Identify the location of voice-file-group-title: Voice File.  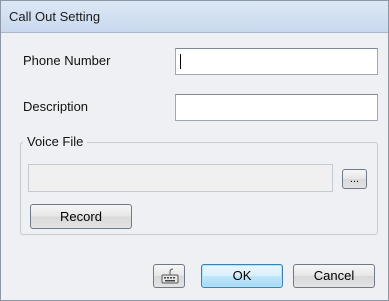
(55, 141).